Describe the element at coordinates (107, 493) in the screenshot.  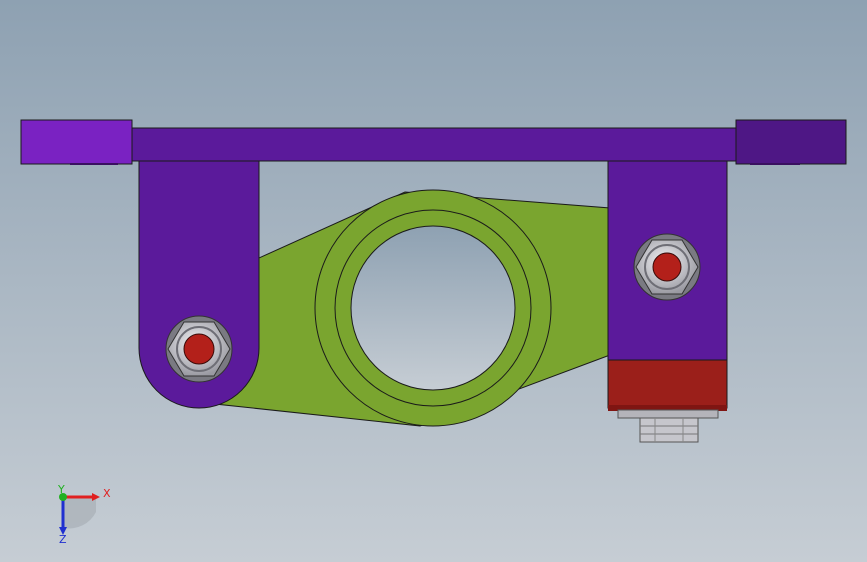
I see `x-axis-label: X` at that location.